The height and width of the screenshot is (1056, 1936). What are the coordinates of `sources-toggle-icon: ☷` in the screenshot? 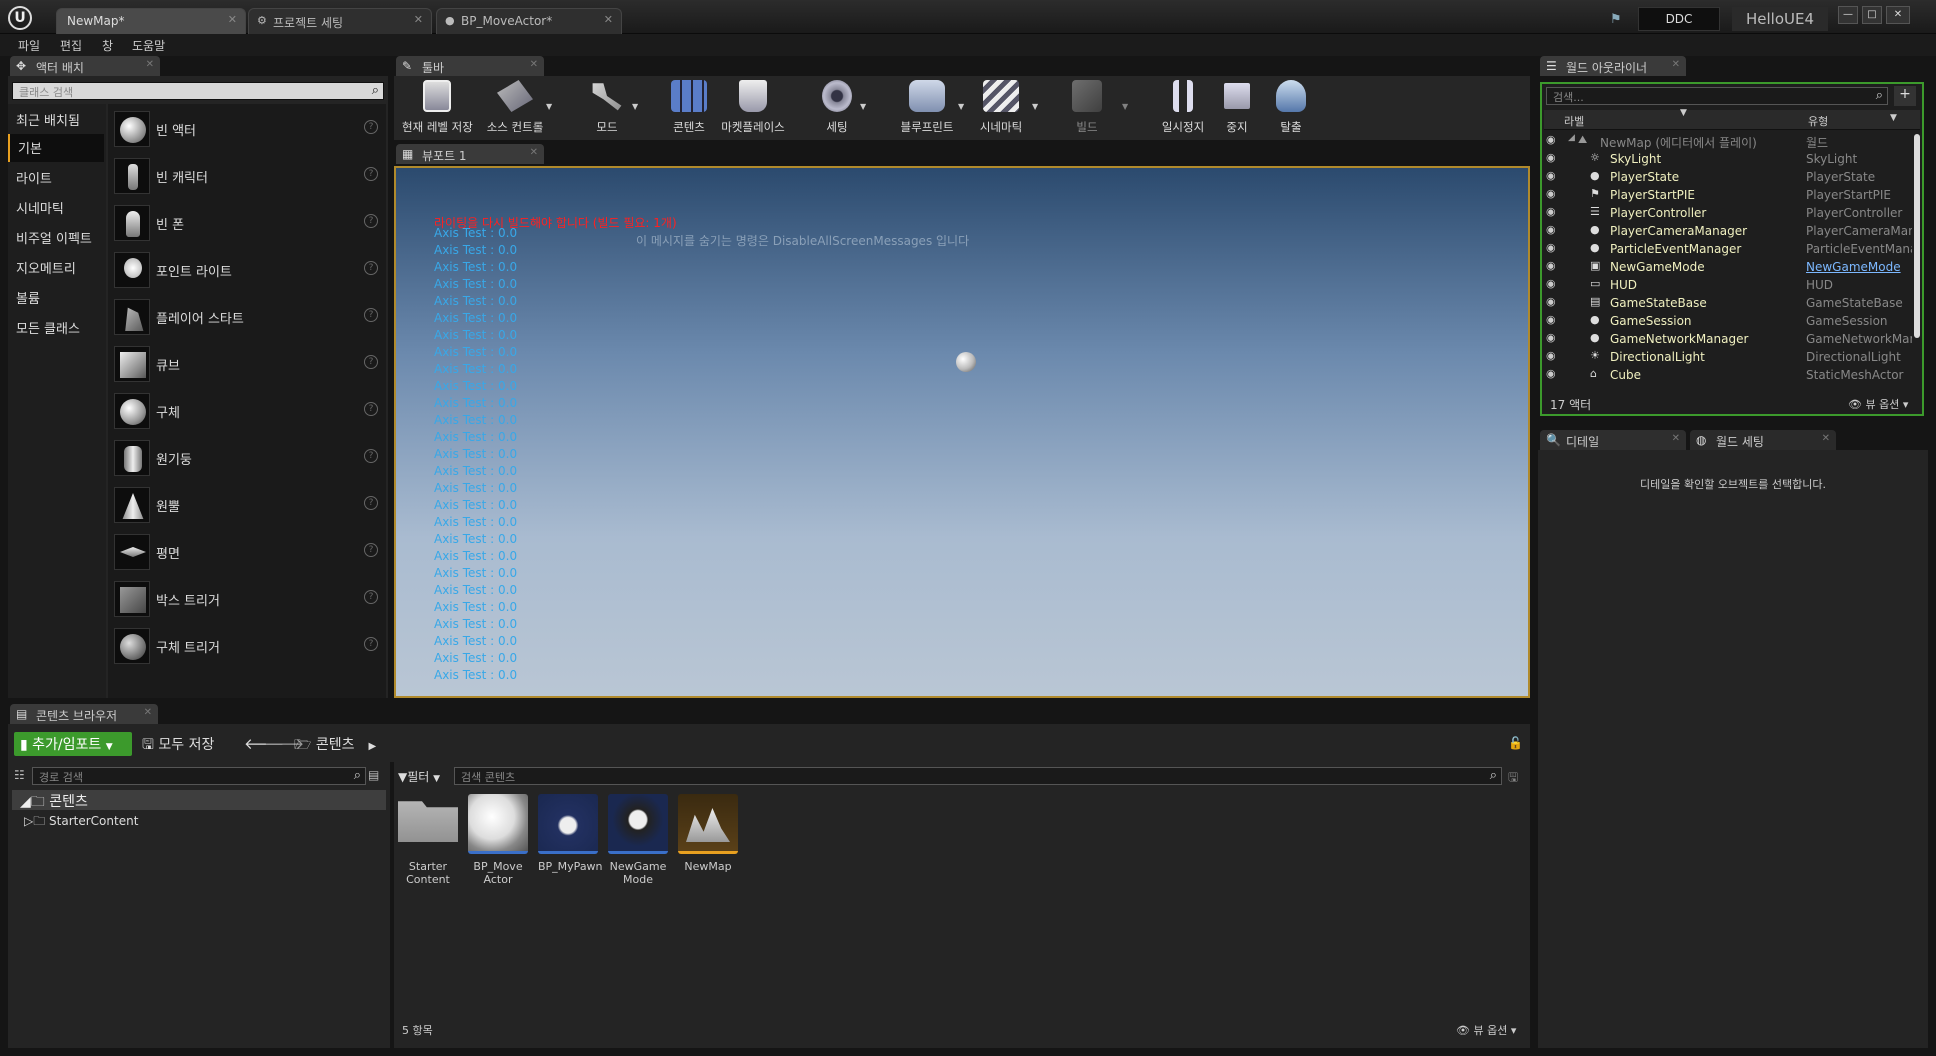 It's located at (19, 775).